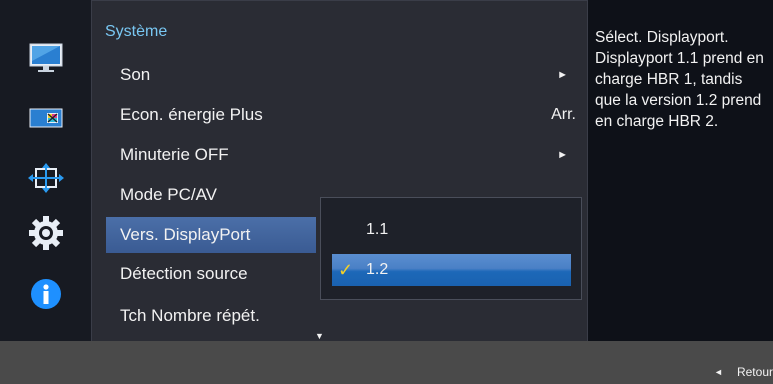 The image size is (773, 384). Describe the element at coordinates (185, 234) in the screenshot. I see `menu-item-label: Vers. DisplayPort` at that location.